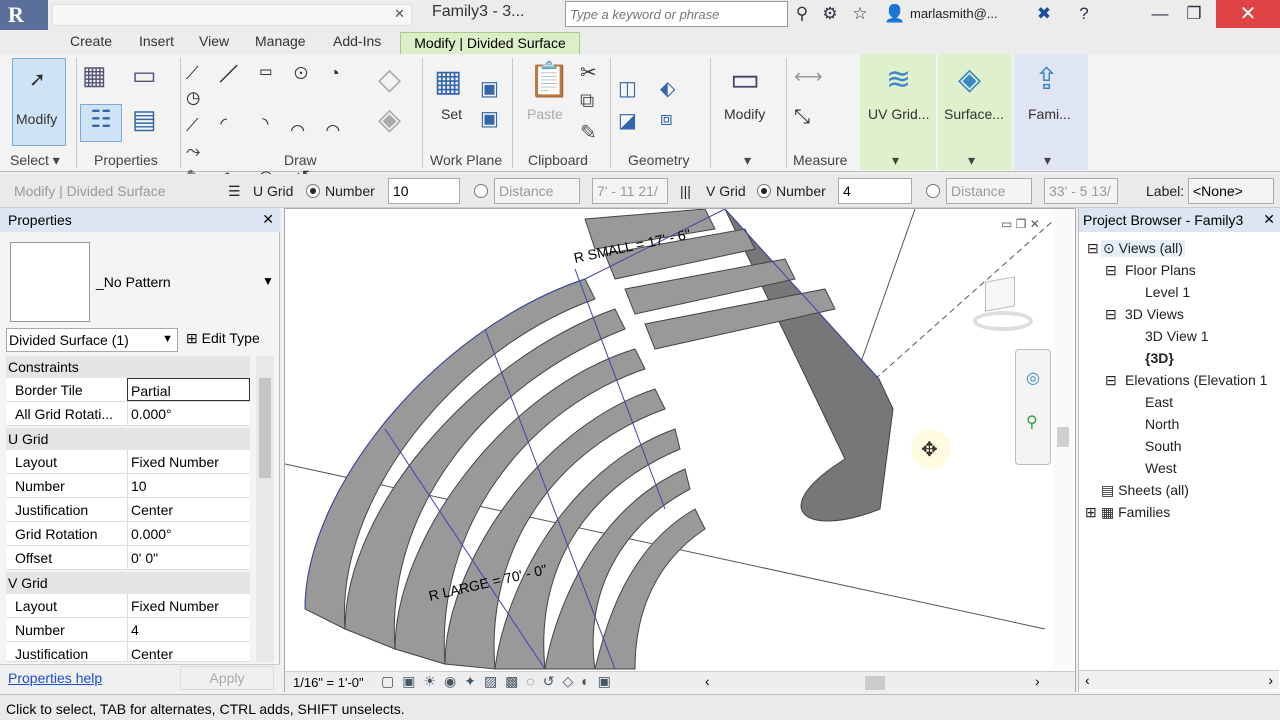 The height and width of the screenshot is (720, 1280). What do you see at coordinates (1179, 680) in the screenshot?
I see `browser-hscrollbar: ‹ ›` at bounding box center [1179, 680].